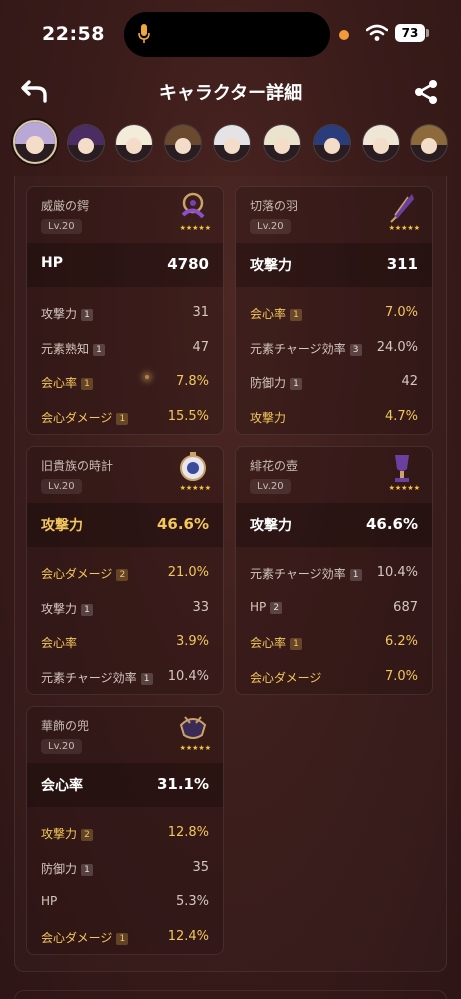 This screenshot has width=461, height=999. What do you see at coordinates (285, 677) in the screenshot?
I see `sub-stat-label: 会心ダメージ` at bounding box center [285, 677].